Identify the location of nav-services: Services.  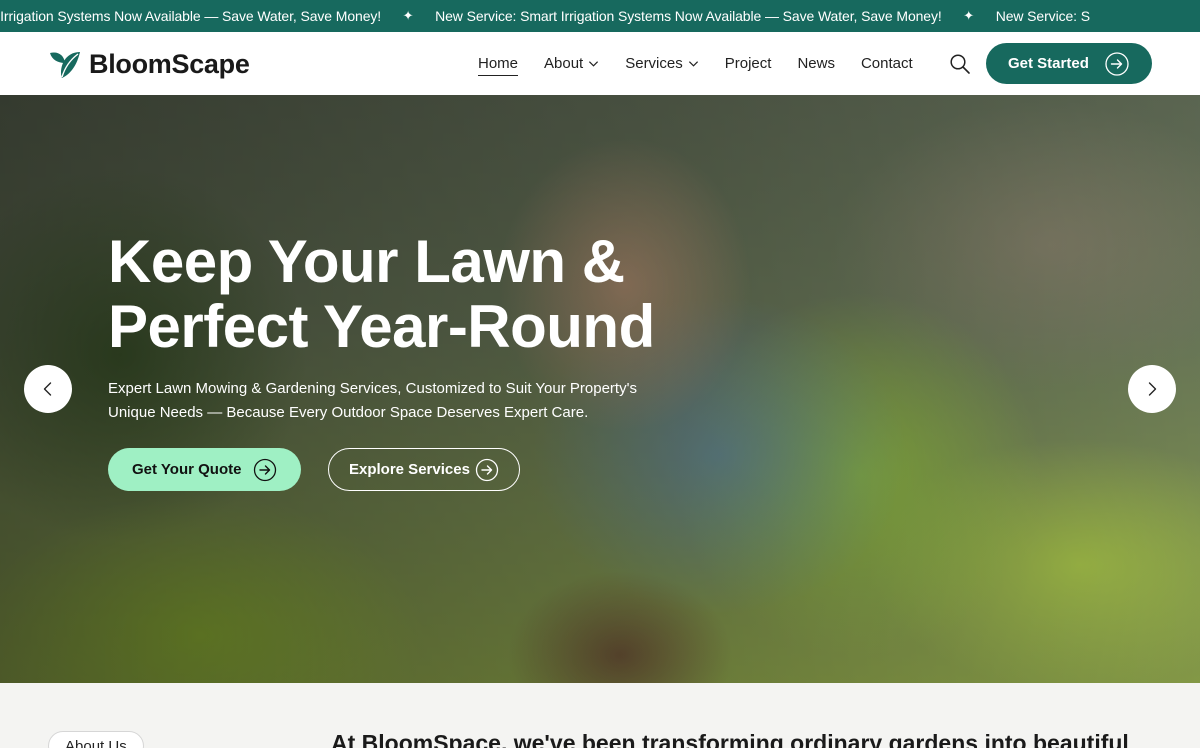
(662, 63).